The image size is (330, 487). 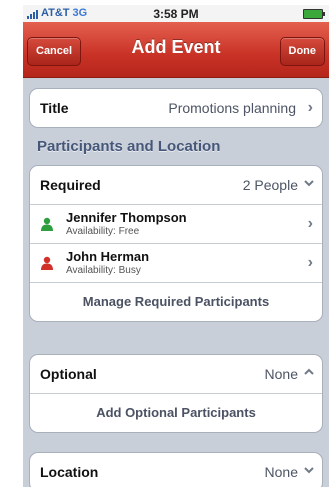 What do you see at coordinates (176, 50) in the screenshot?
I see `nav-bar: Cancel Add Event Done` at bounding box center [176, 50].